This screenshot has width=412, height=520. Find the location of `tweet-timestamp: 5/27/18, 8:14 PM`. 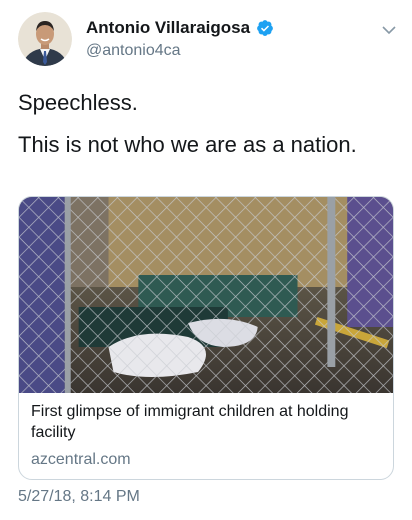

tweet-timestamp: 5/27/18, 8:14 PM is located at coordinates (79, 497).